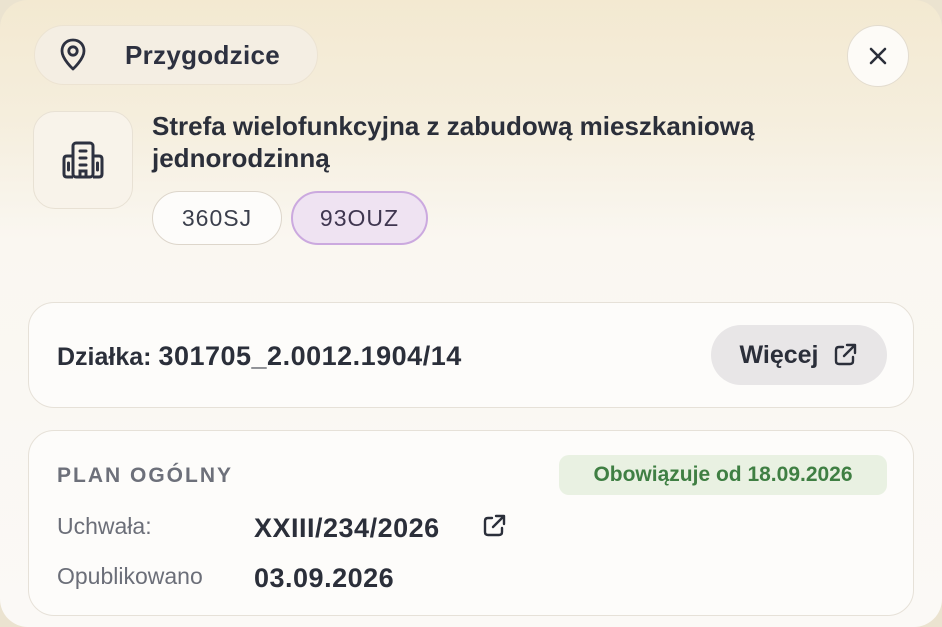  I want to click on location-pill: Przygodzice, so click(176, 55).